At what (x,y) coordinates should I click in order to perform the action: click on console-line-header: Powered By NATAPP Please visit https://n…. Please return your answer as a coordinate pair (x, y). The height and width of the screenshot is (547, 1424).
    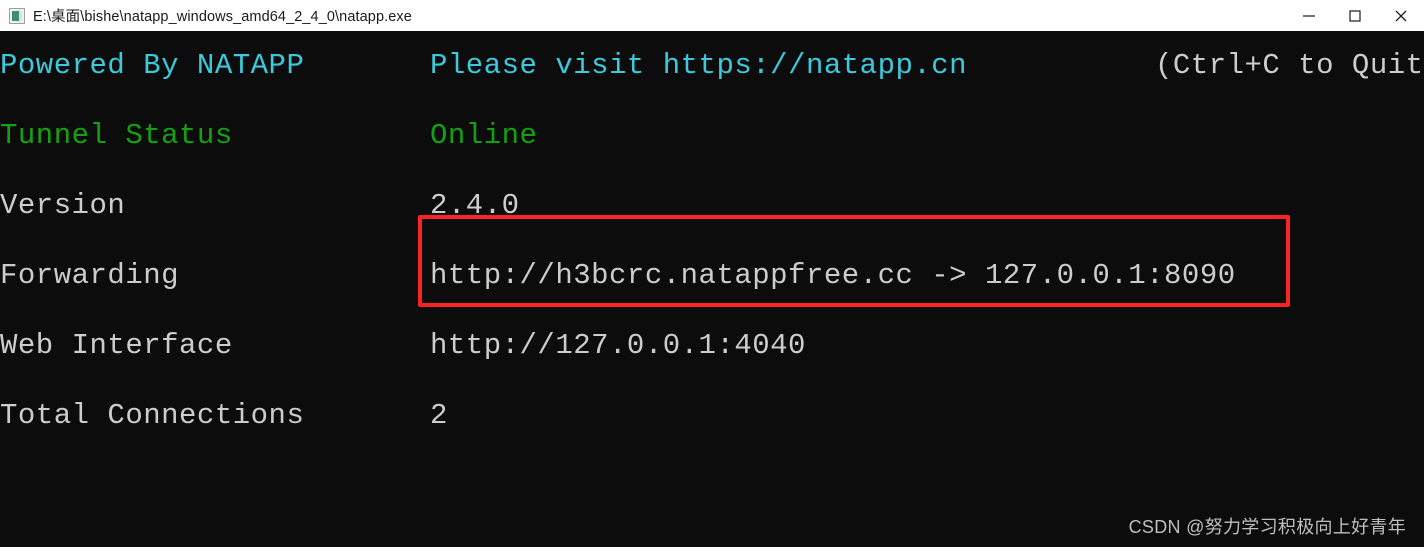
    Looking at the image, I should click on (712, 66).